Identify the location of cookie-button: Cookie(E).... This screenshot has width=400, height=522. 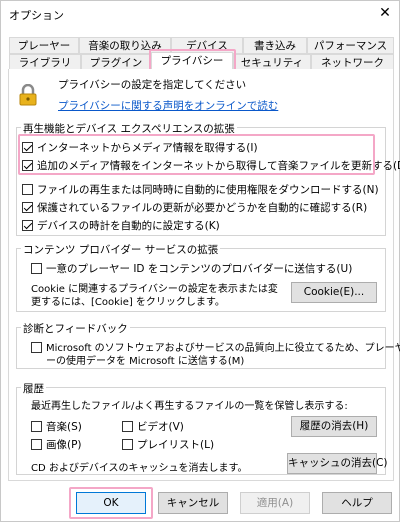
(334, 292).